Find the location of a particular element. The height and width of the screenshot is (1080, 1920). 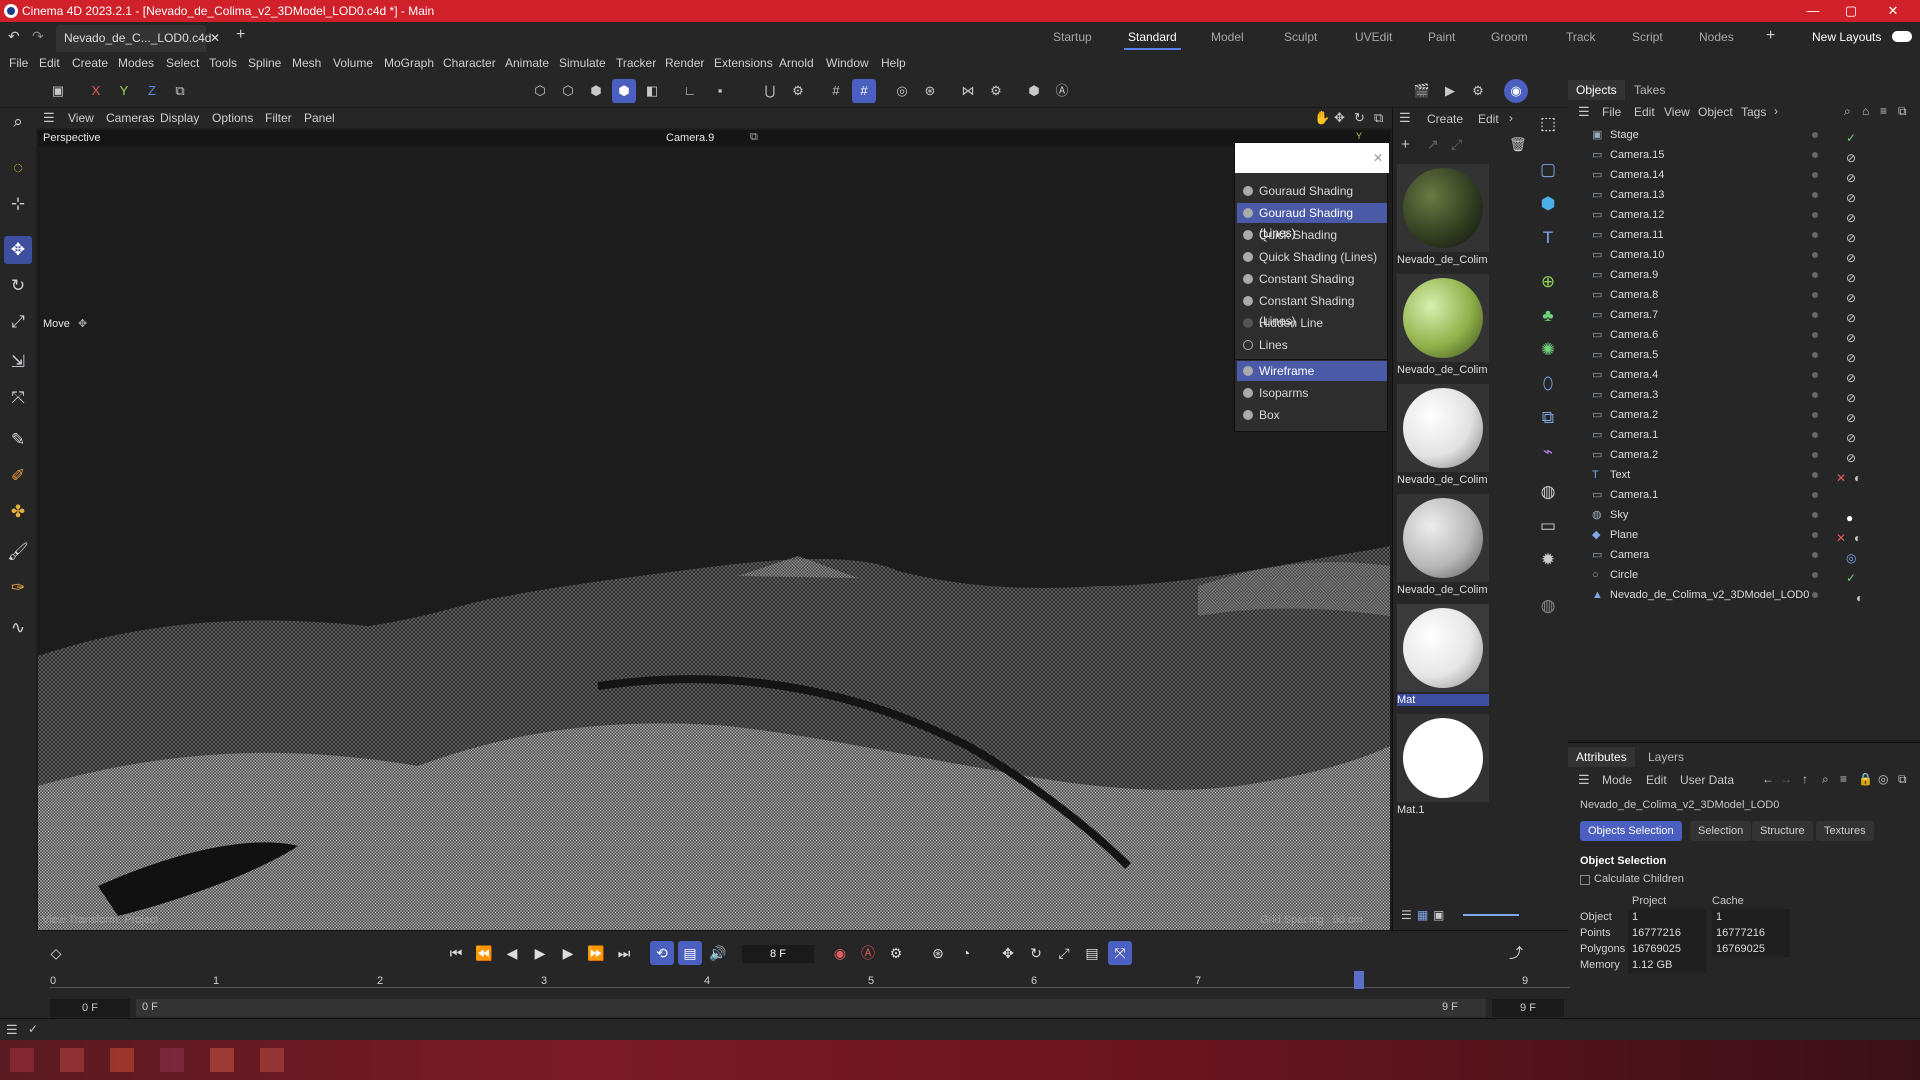

brush-icon: 🖌 is located at coordinates (18, 552).